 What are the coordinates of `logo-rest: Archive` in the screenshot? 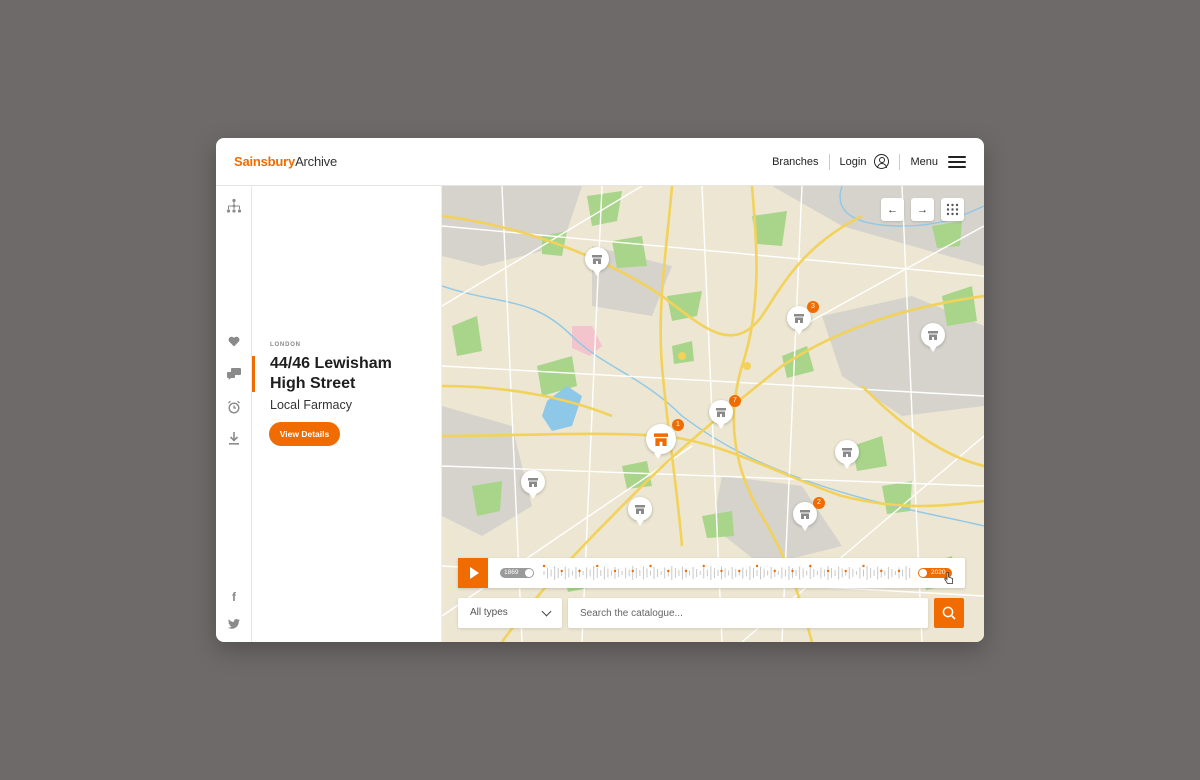 It's located at (316, 161).